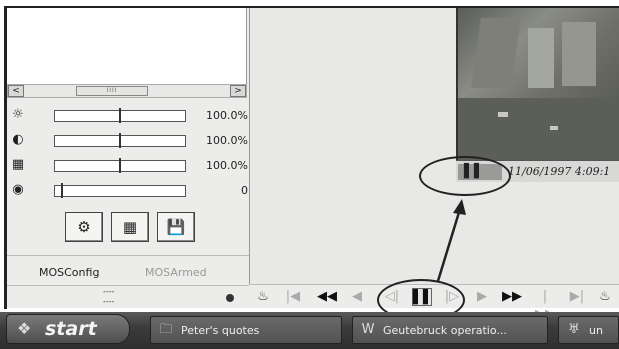 The height and width of the screenshot is (349, 619). I want to click on schedule-button: ▦, so click(130, 227).